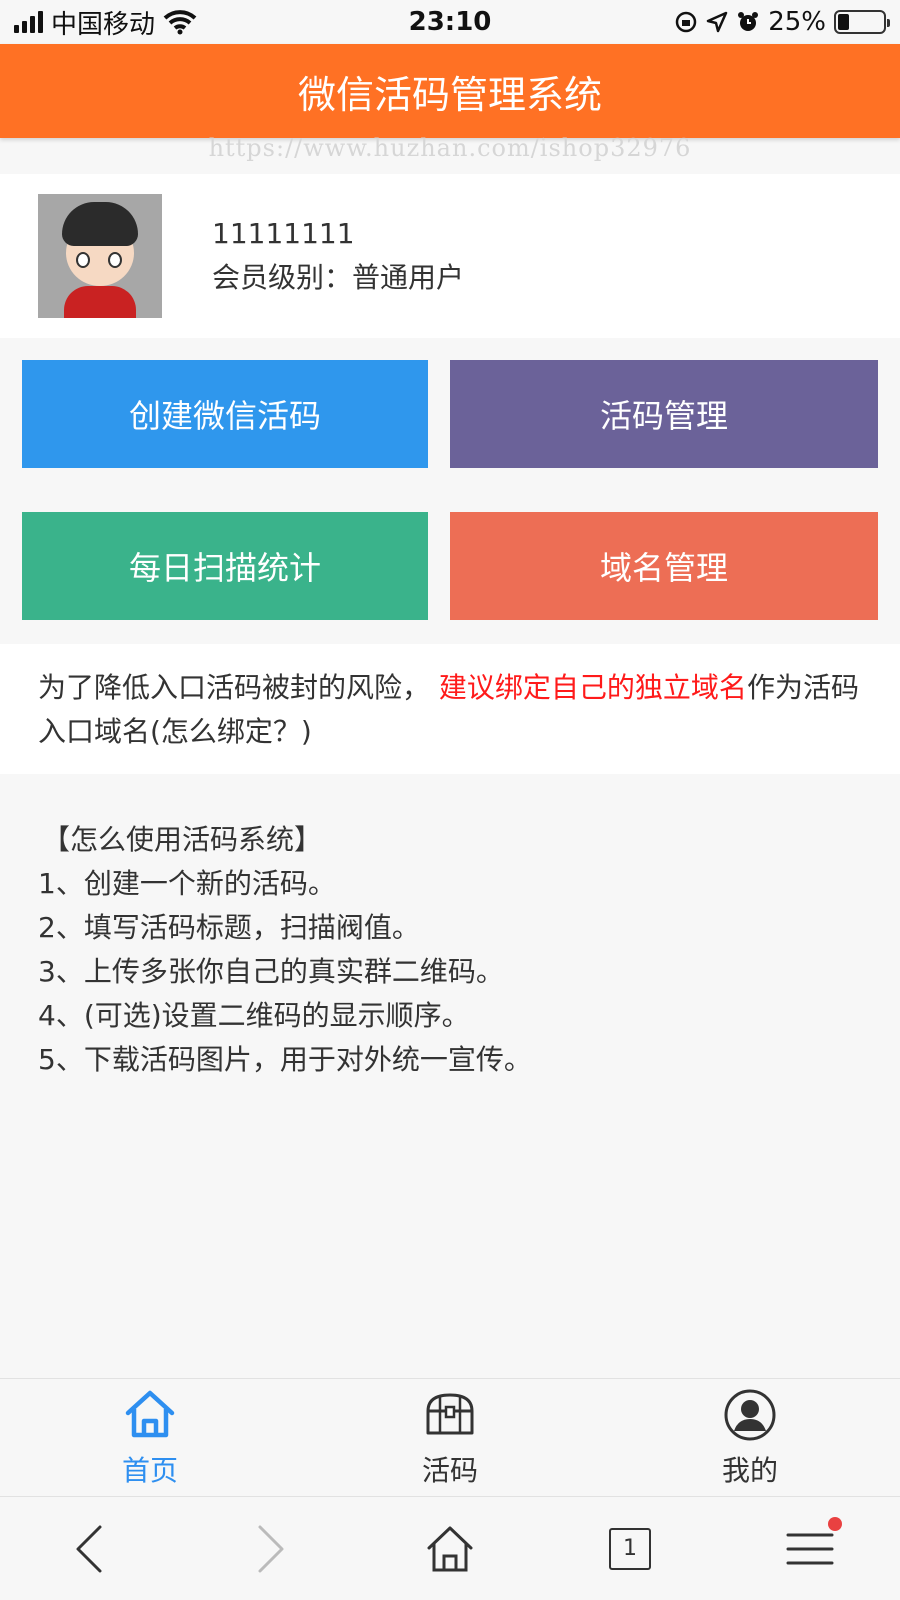 The width and height of the screenshot is (900, 1600). I want to click on home-icon, so click(150, 1413).